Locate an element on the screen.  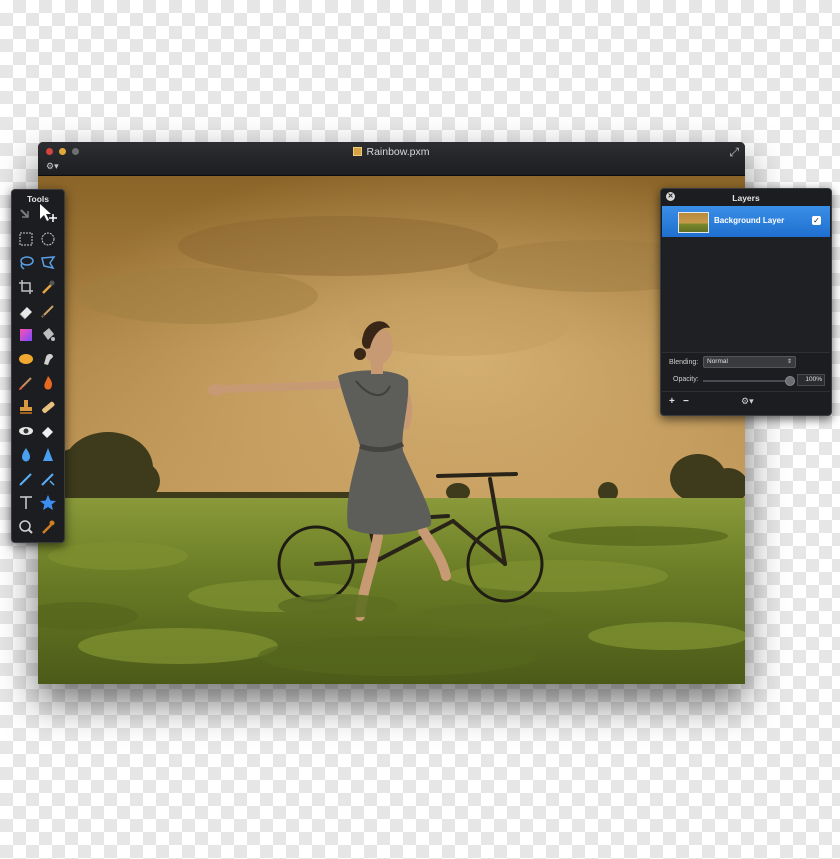
color-picker-icon is located at coordinates (48, 527).